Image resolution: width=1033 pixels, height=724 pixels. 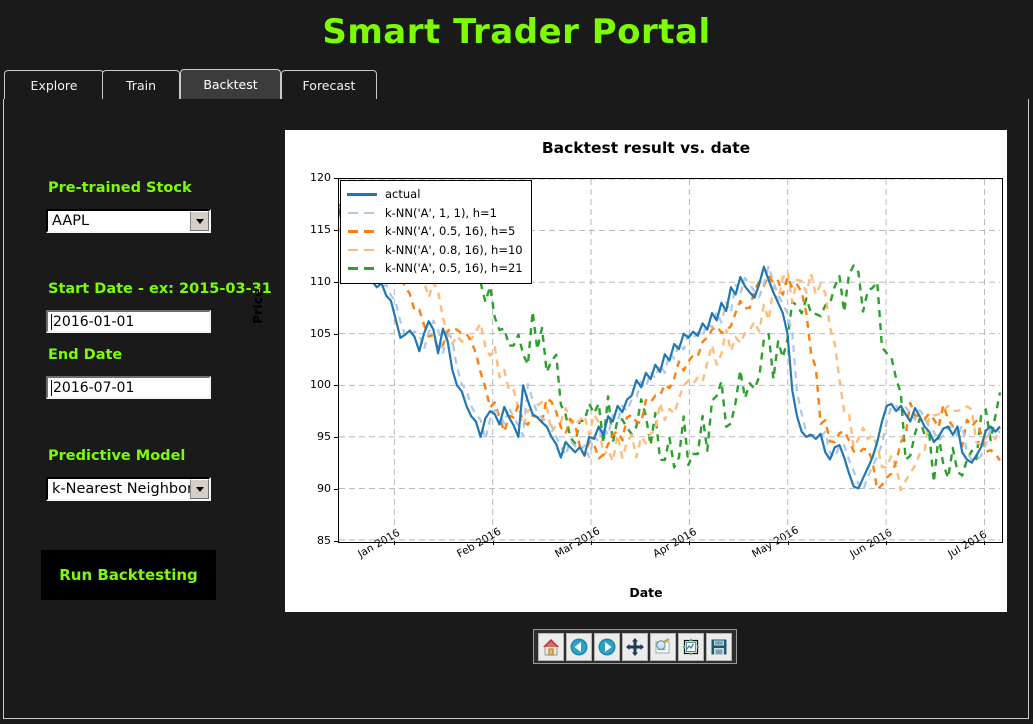 What do you see at coordinates (516, 32) in the screenshot?
I see `page-title: Smart Trader Portal` at bounding box center [516, 32].